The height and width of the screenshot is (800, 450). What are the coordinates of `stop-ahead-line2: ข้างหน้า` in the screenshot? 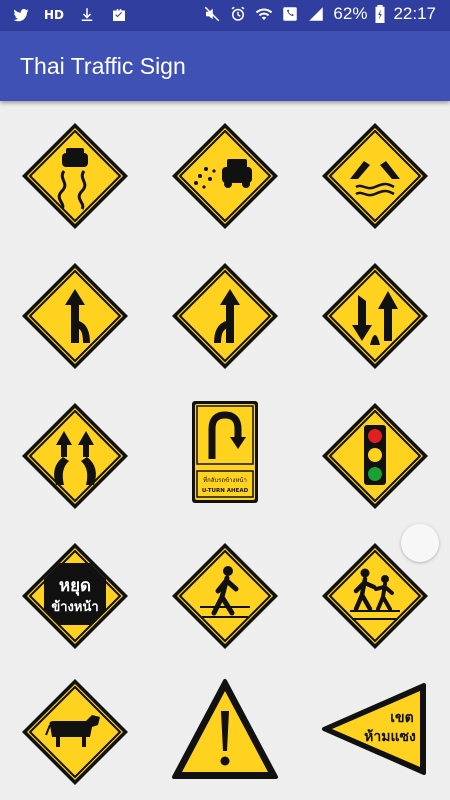 It's located at (74, 607).